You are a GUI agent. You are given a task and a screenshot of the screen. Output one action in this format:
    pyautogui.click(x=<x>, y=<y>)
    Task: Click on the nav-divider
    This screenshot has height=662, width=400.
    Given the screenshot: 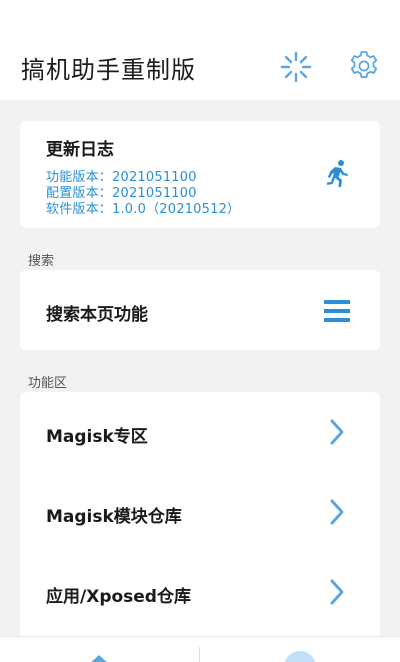 What is the action you would take?
    pyautogui.click(x=199, y=654)
    